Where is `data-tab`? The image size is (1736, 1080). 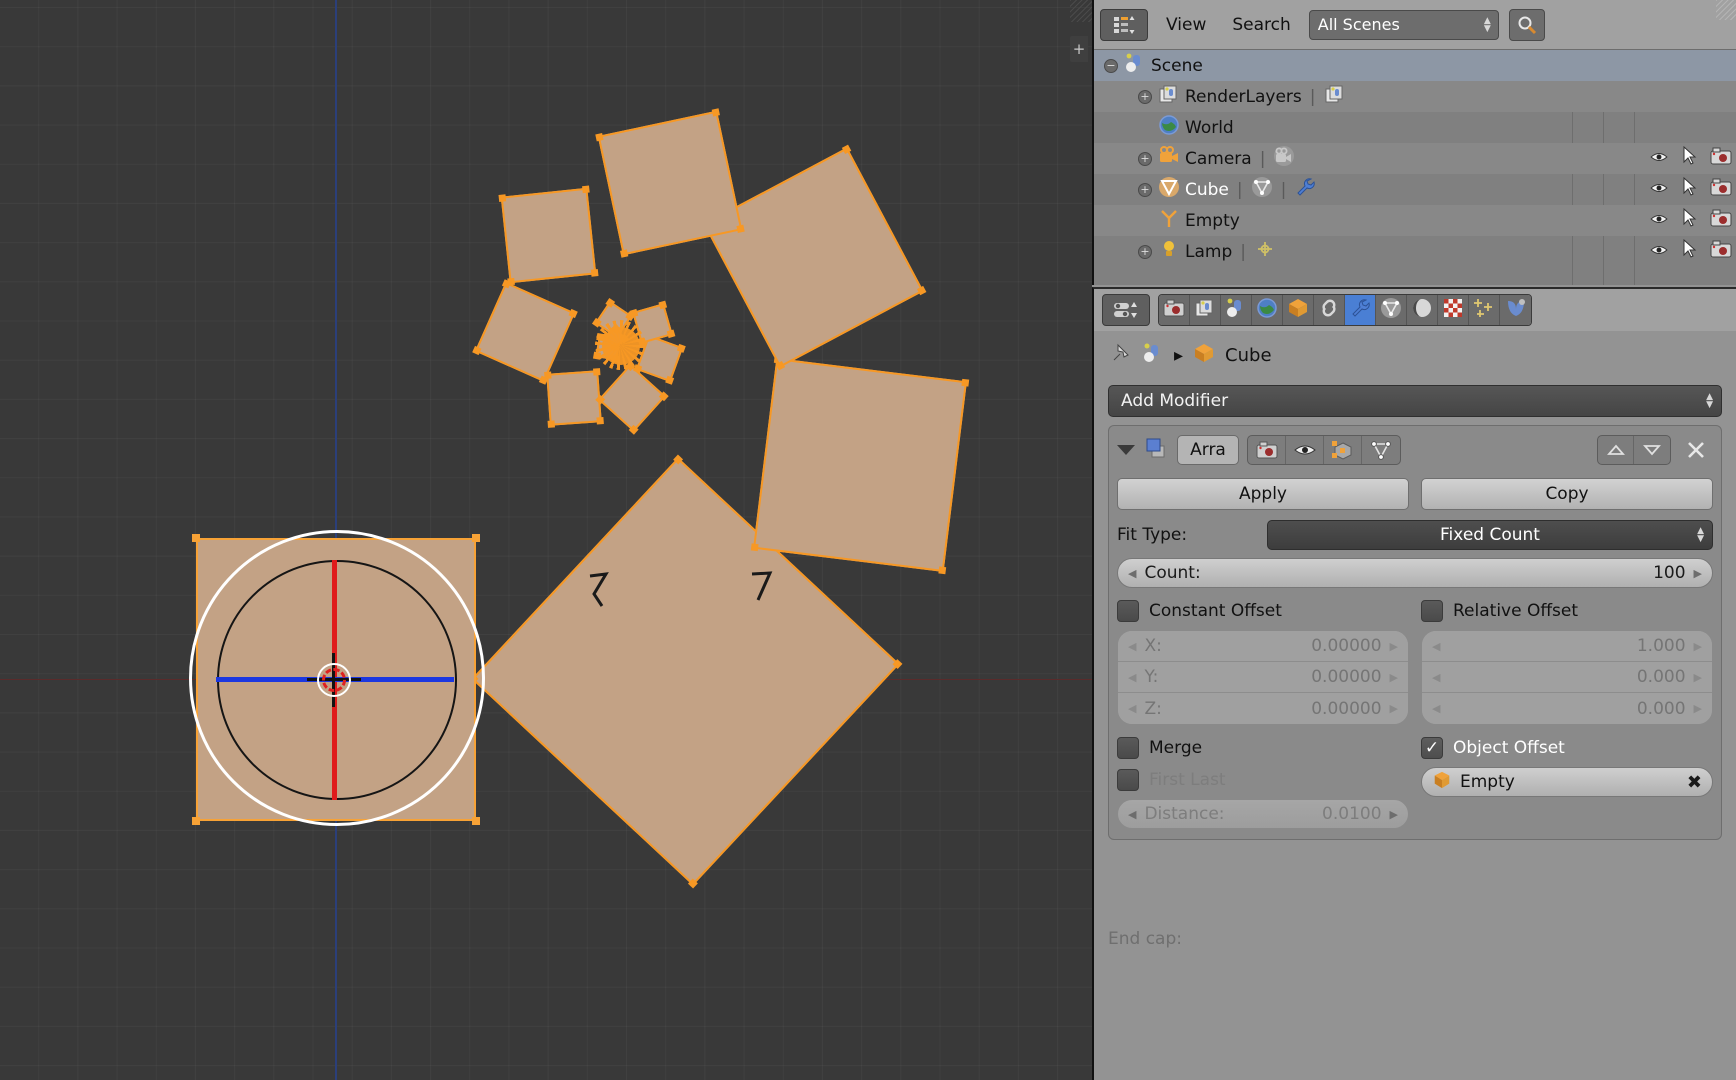 data-tab is located at coordinates (1391, 310).